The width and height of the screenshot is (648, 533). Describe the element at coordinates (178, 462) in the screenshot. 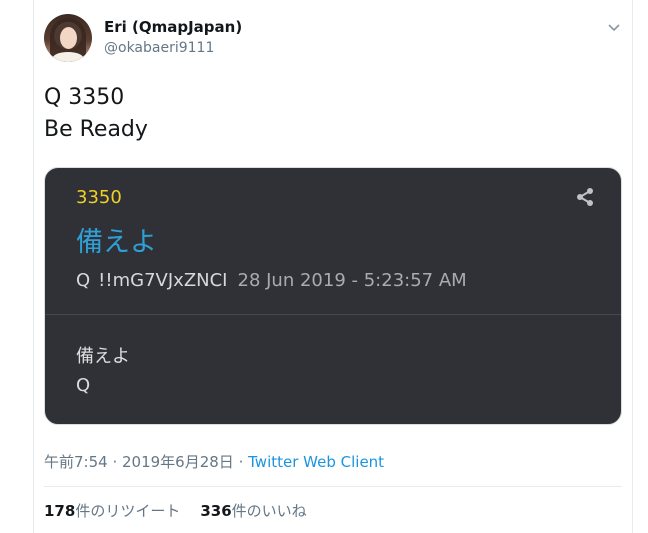

I see `tweet-date: 2019年6月28日` at that location.